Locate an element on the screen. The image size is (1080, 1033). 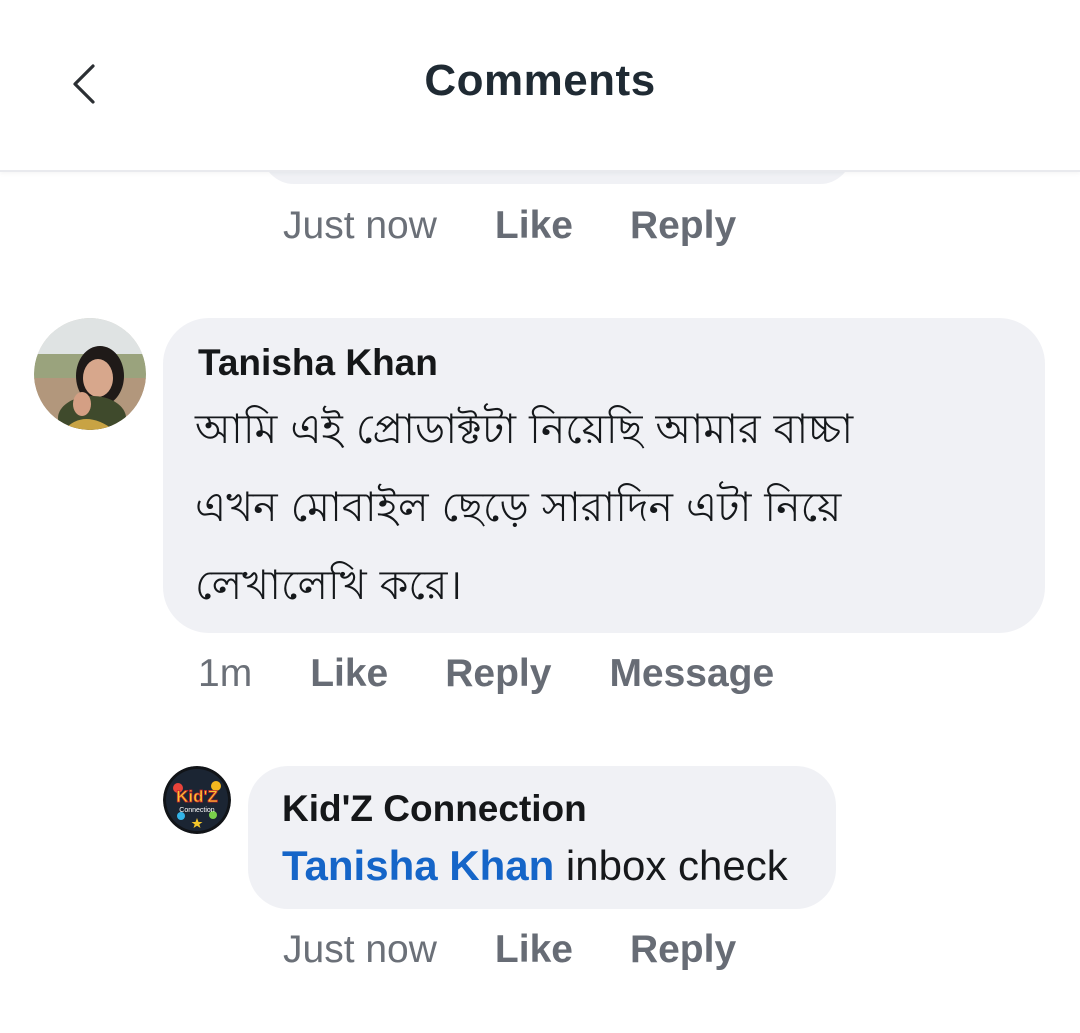
comment-author-name: Tanisha Khan is located at coordinates (318, 363).